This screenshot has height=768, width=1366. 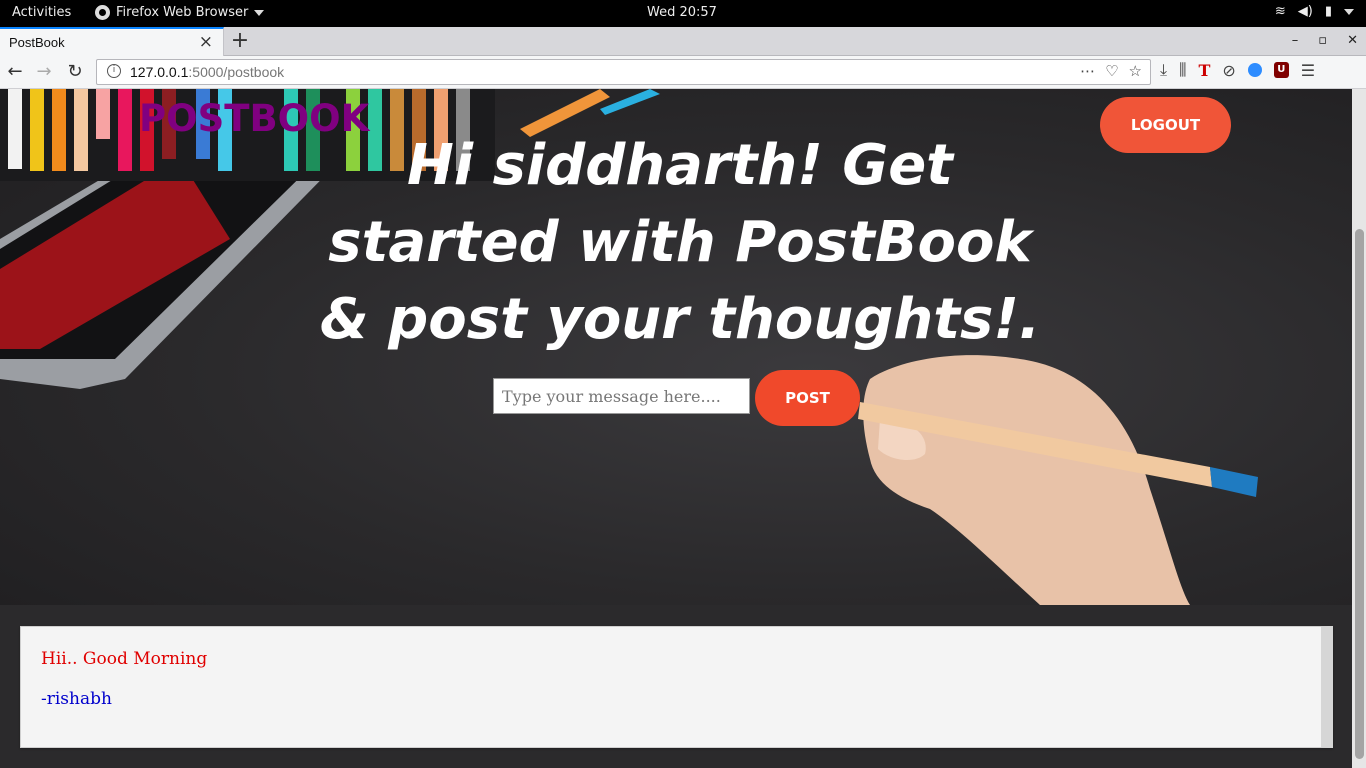 What do you see at coordinates (44, 71) in the screenshot?
I see `forward-icon: →` at bounding box center [44, 71].